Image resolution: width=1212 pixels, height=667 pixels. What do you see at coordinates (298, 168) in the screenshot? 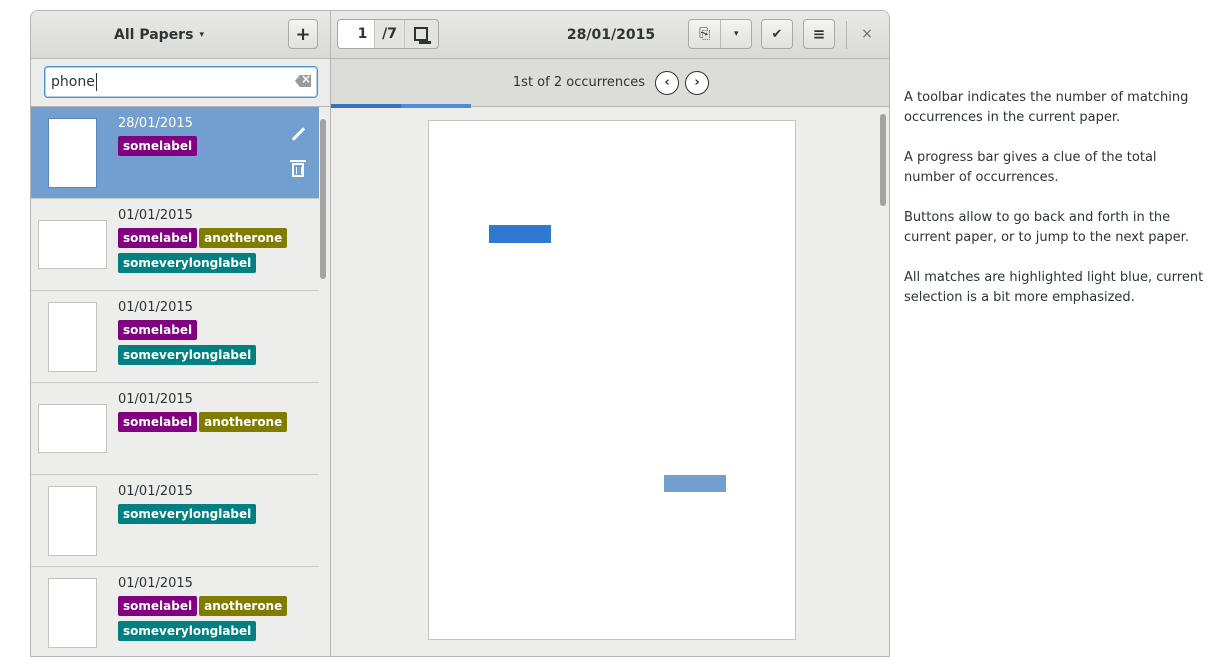
I see `trash-icon` at bounding box center [298, 168].